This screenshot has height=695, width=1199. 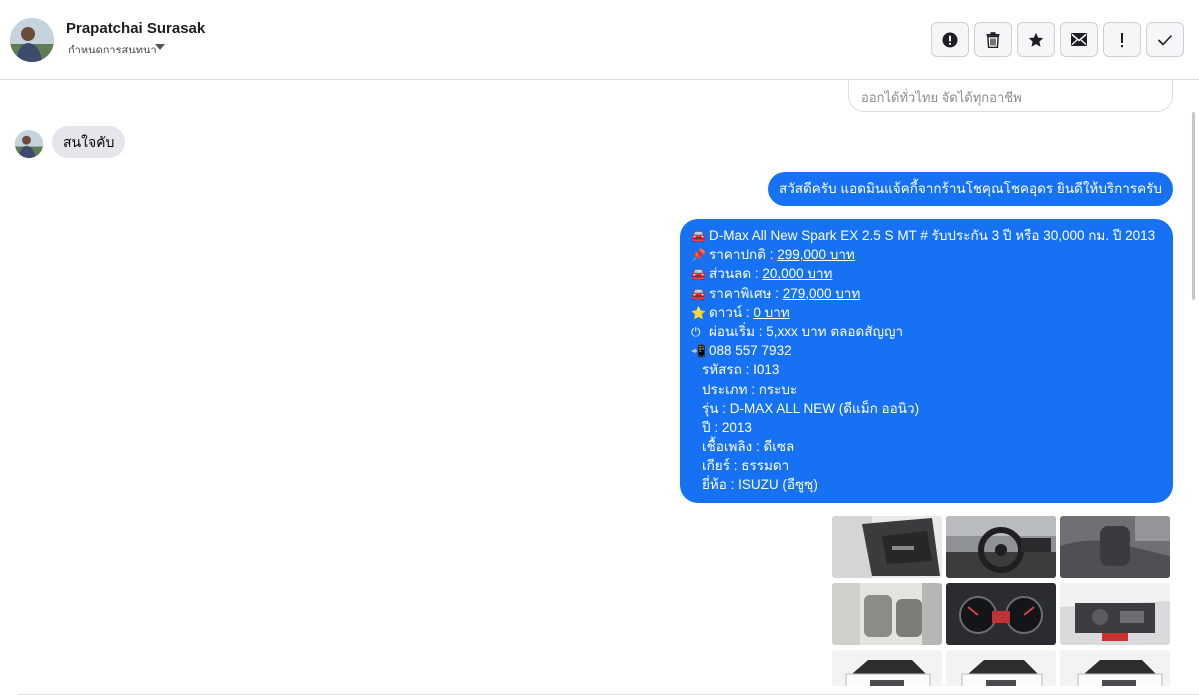 What do you see at coordinates (887, 614) in the screenshot?
I see `cabin-seats-photo` at bounding box center [887, 614].